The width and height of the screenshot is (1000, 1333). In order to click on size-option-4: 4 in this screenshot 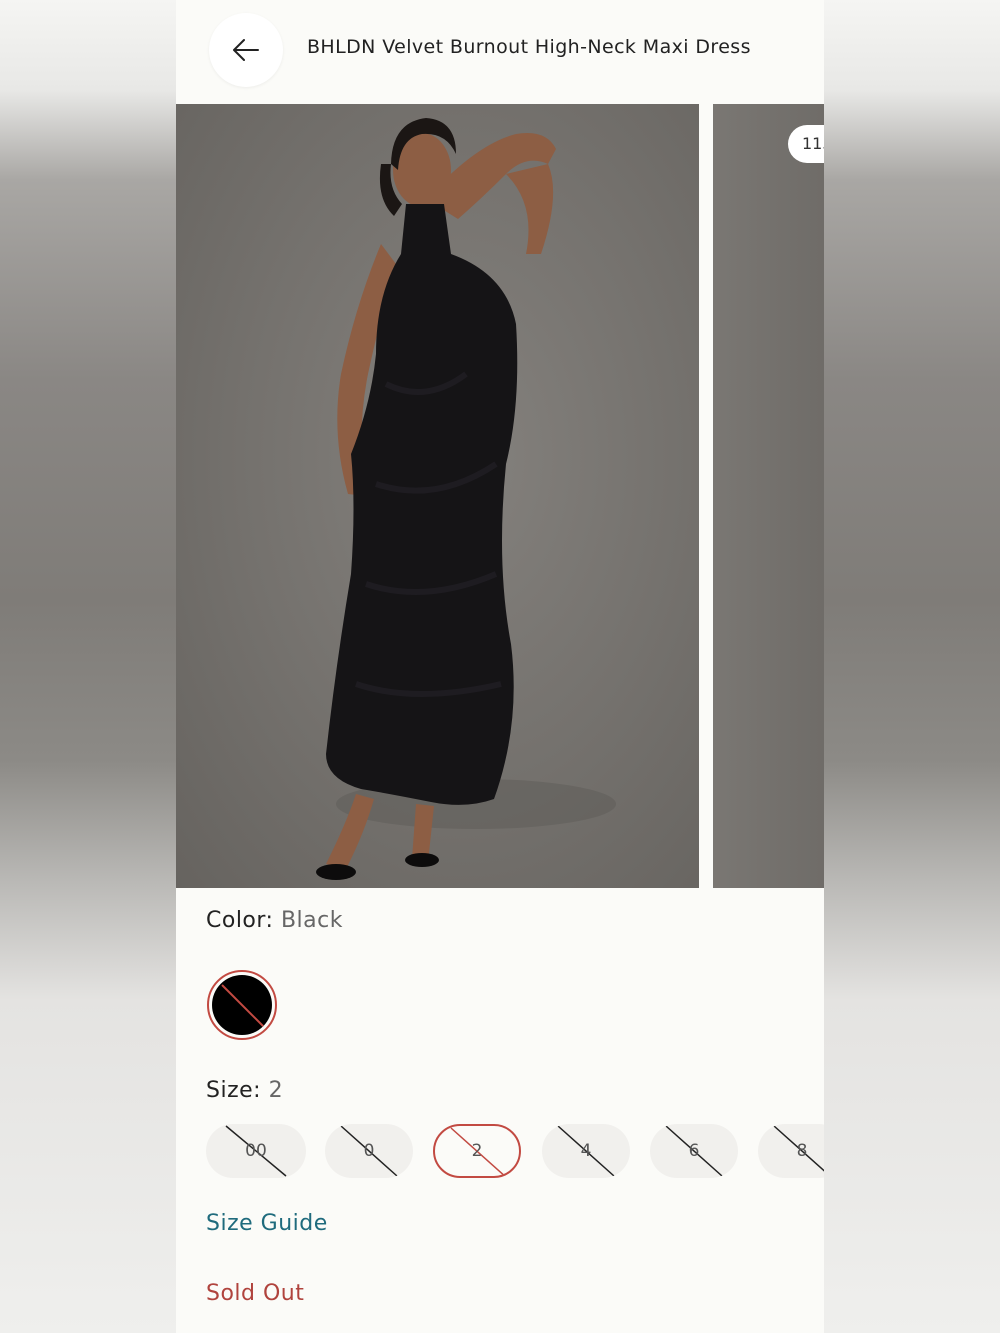, I will do `click(586, 1151)`.